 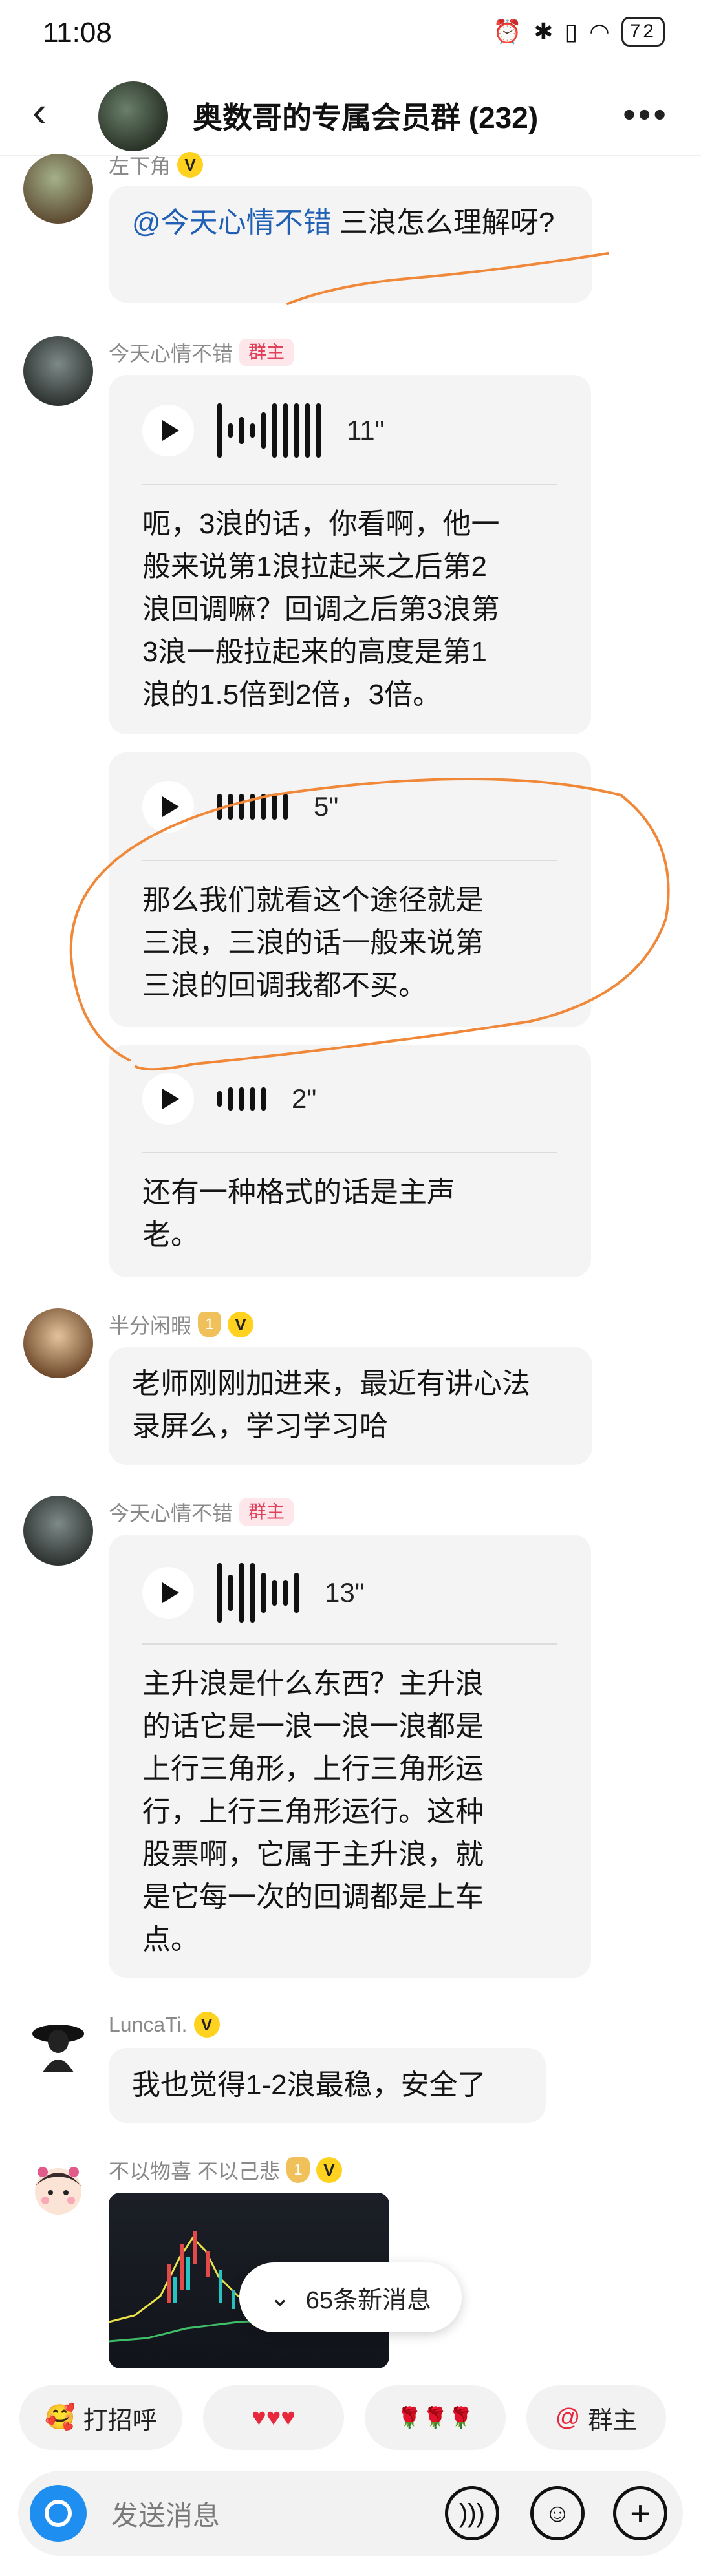 I want to click on sender-name: 不以物喜 不以己悲 1 V, so click(x=225, y=2170).